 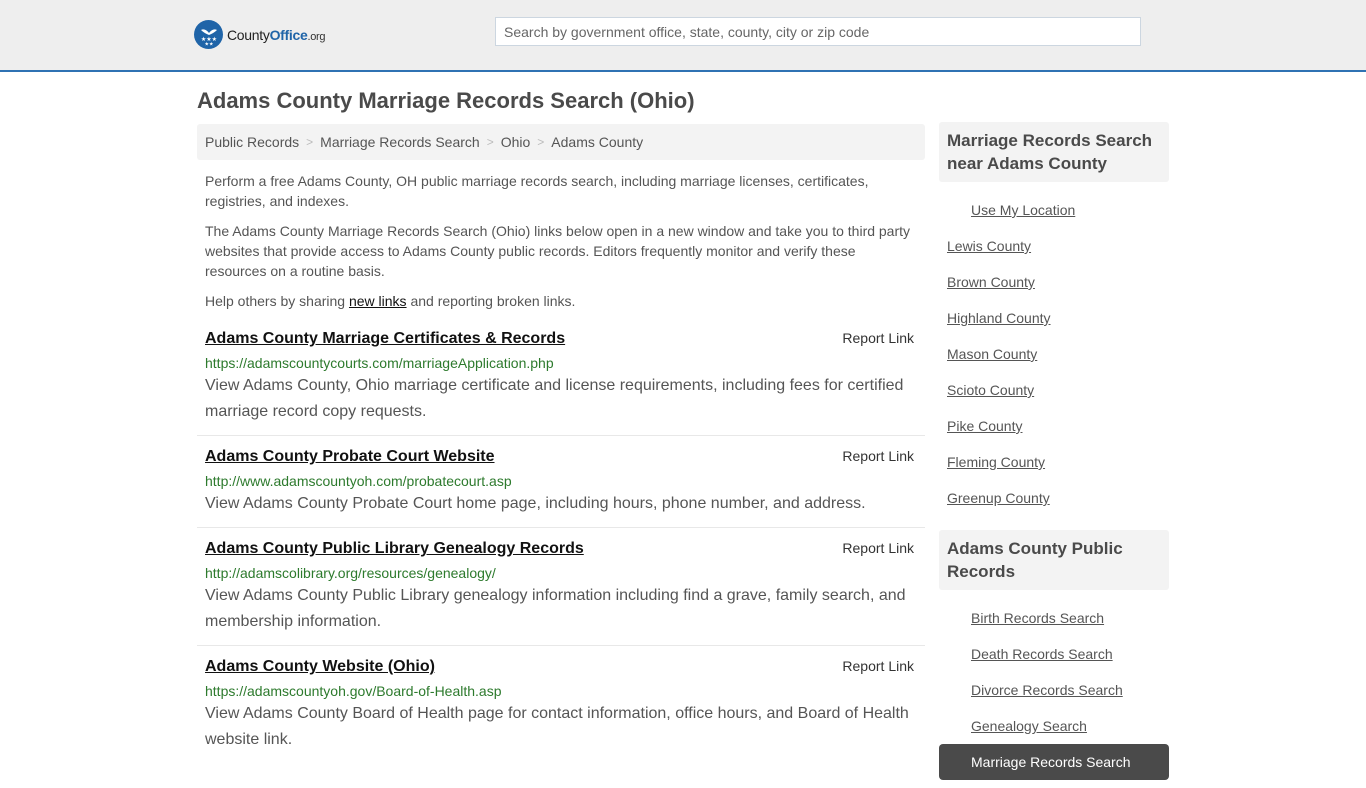 What do you see at coordinates (998, 498) in the screenshot?
I see `county-link-greenup: Greenup County` at bounding box center [998, 498].